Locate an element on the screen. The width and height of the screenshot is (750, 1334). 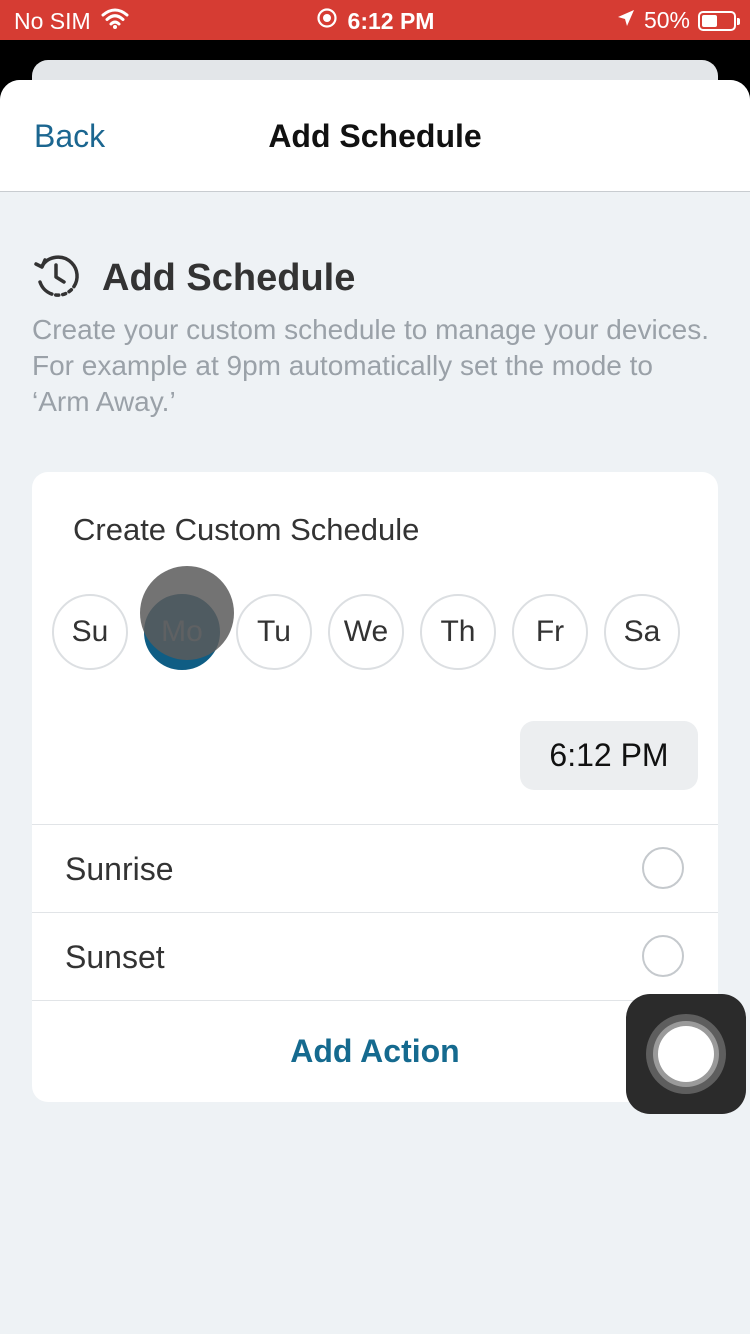
day-sa-button: Sa is located at coordinates (642, 632).